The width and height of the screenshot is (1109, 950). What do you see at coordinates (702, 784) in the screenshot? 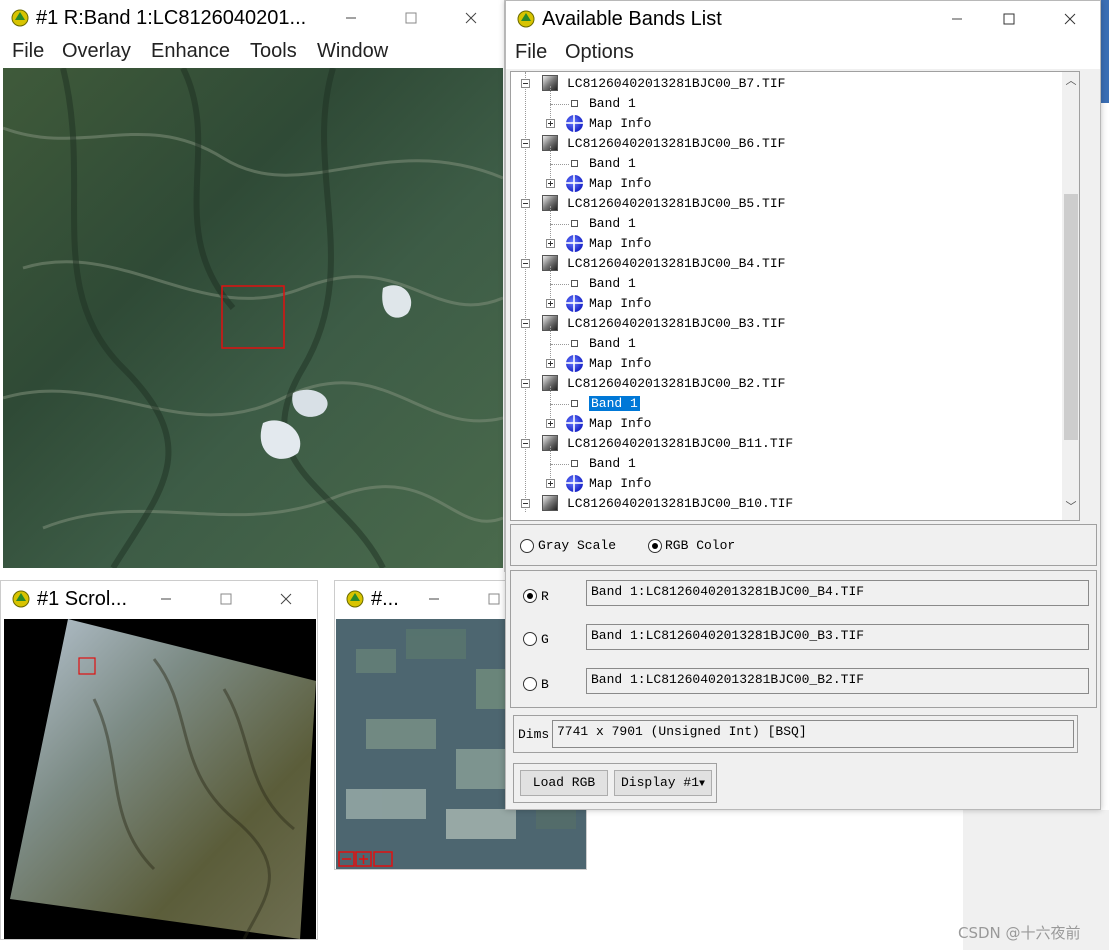
I see `chevron-down-icon: ▼` at bounding box center [702, 784].